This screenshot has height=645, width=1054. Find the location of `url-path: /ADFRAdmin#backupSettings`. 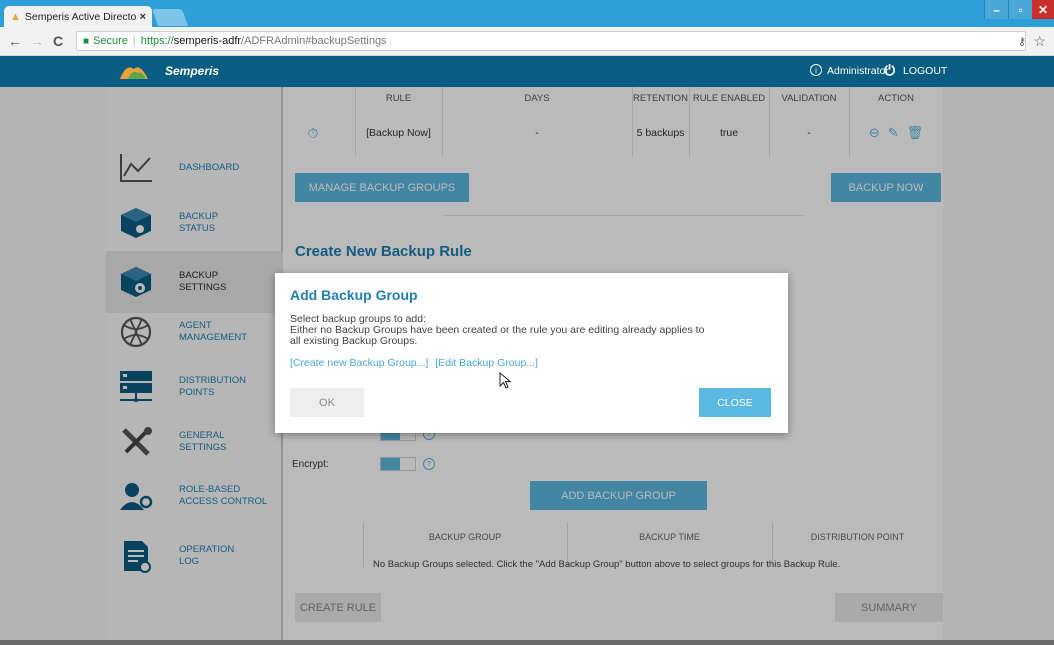

url-path: /ADFRAdmin#backupSettings is located at coordinates (314, 41).